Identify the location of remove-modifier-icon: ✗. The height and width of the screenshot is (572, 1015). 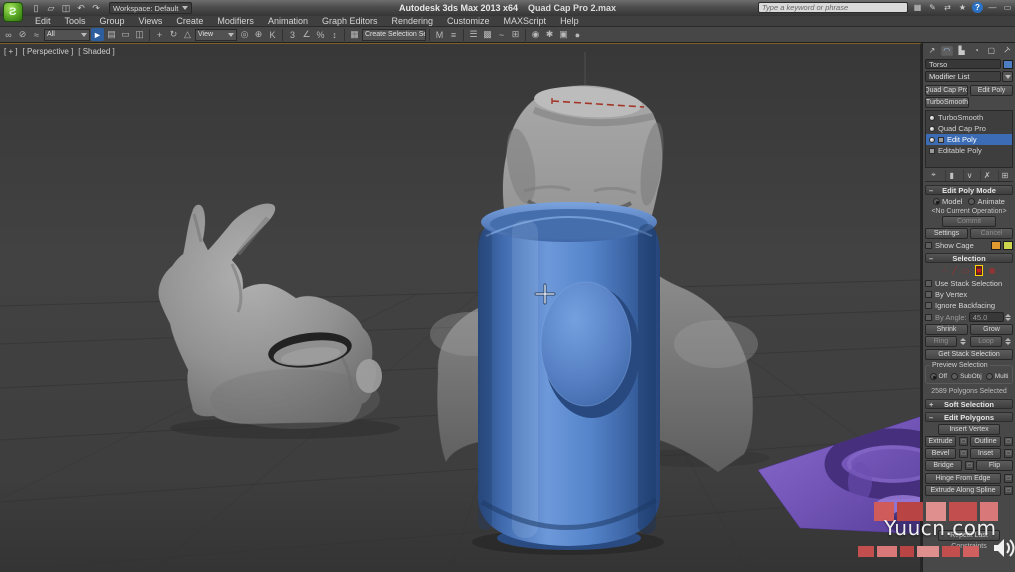
(986, 175).